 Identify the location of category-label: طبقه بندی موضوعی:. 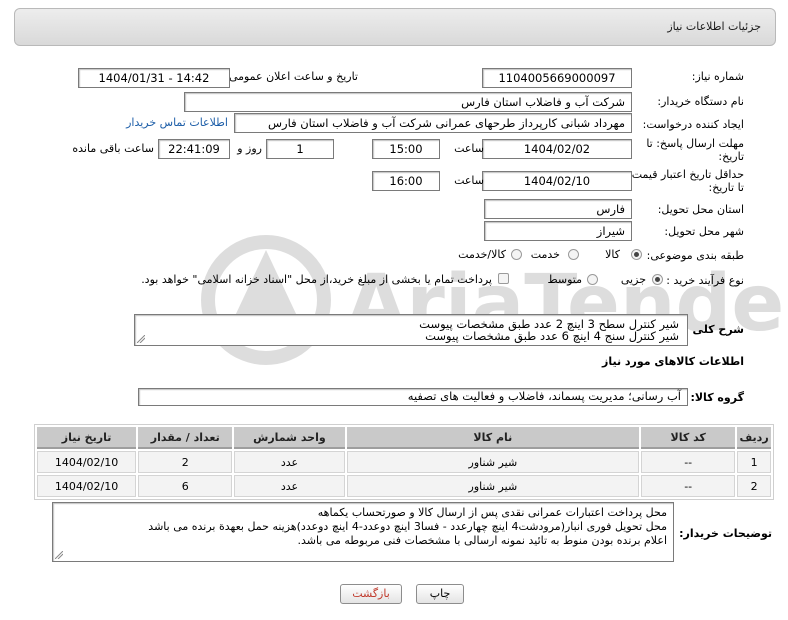
(695, 255).